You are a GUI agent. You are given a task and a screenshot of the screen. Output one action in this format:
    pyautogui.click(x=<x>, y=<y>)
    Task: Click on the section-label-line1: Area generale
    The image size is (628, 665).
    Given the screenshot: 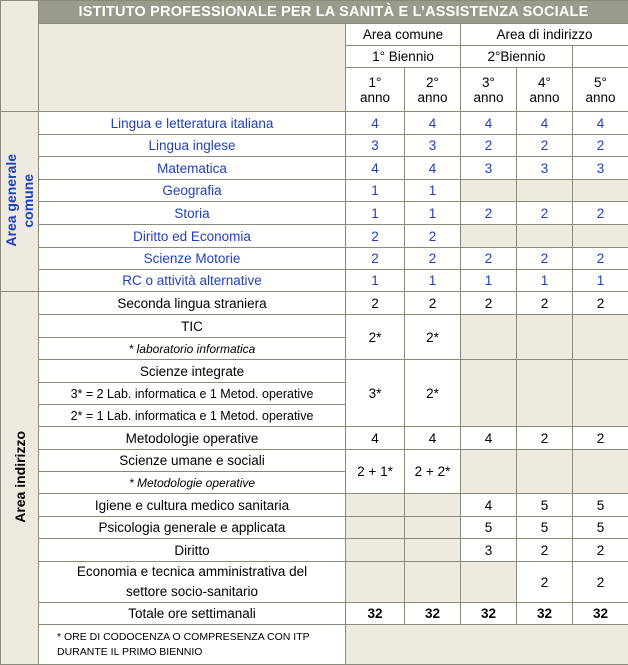 What is the action you would take?
    pyautogui.click(x=11, y=200)
    